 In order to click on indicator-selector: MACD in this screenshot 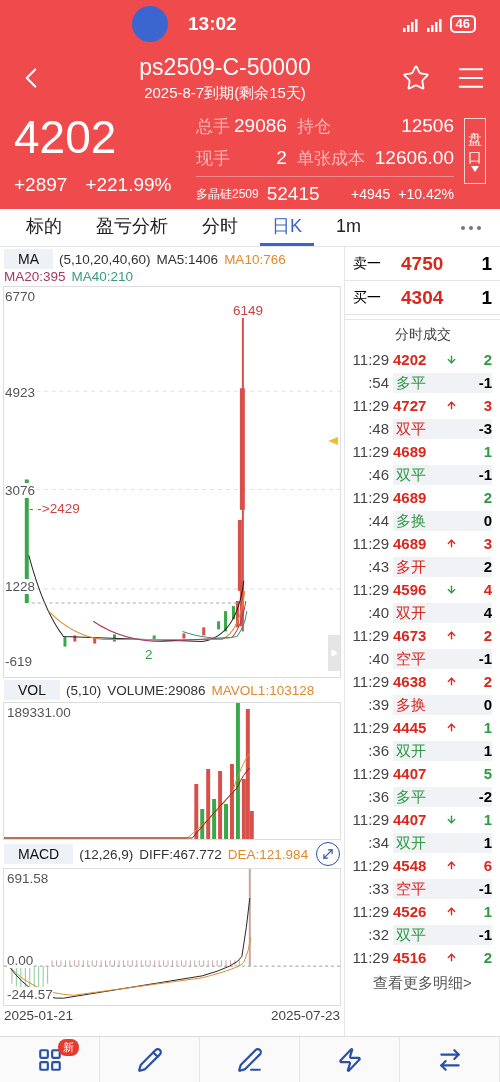, I will do `click(39, 854)`.